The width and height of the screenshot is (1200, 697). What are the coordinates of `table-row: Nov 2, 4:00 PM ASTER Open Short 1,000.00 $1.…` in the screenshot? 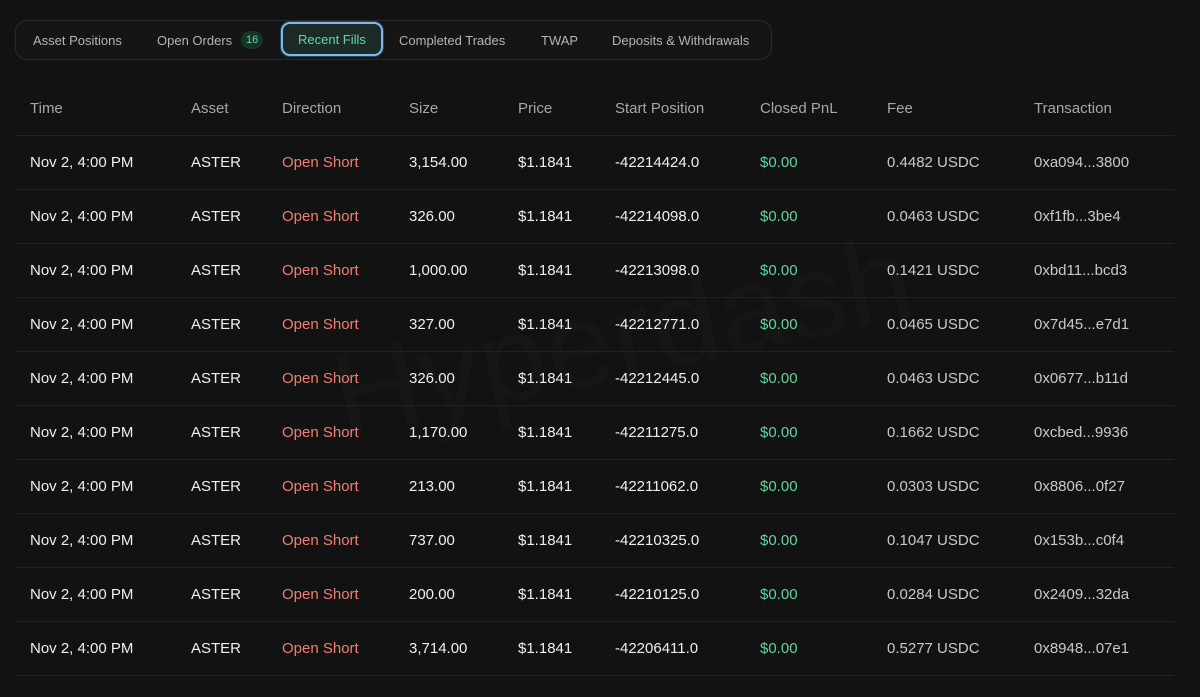 It's located at (595, 270).